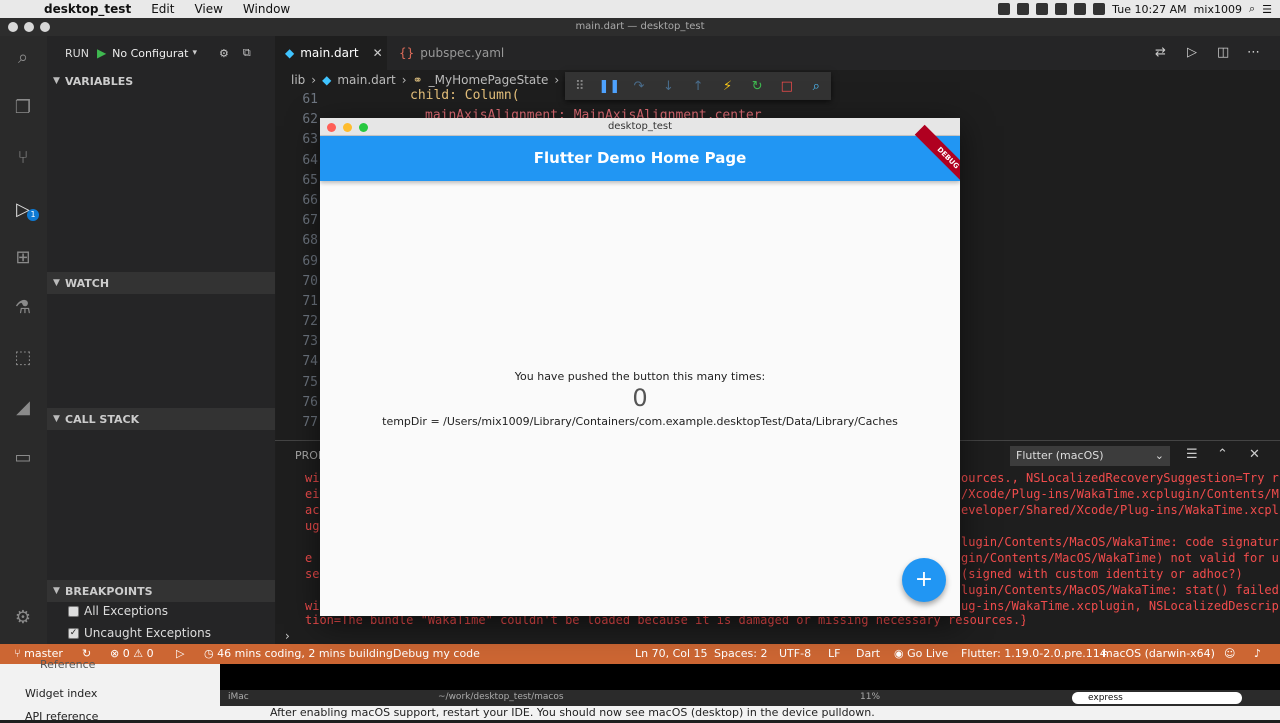 The image size is (1280, 723). I want to click on language-item: Dart, so click(868, 653).